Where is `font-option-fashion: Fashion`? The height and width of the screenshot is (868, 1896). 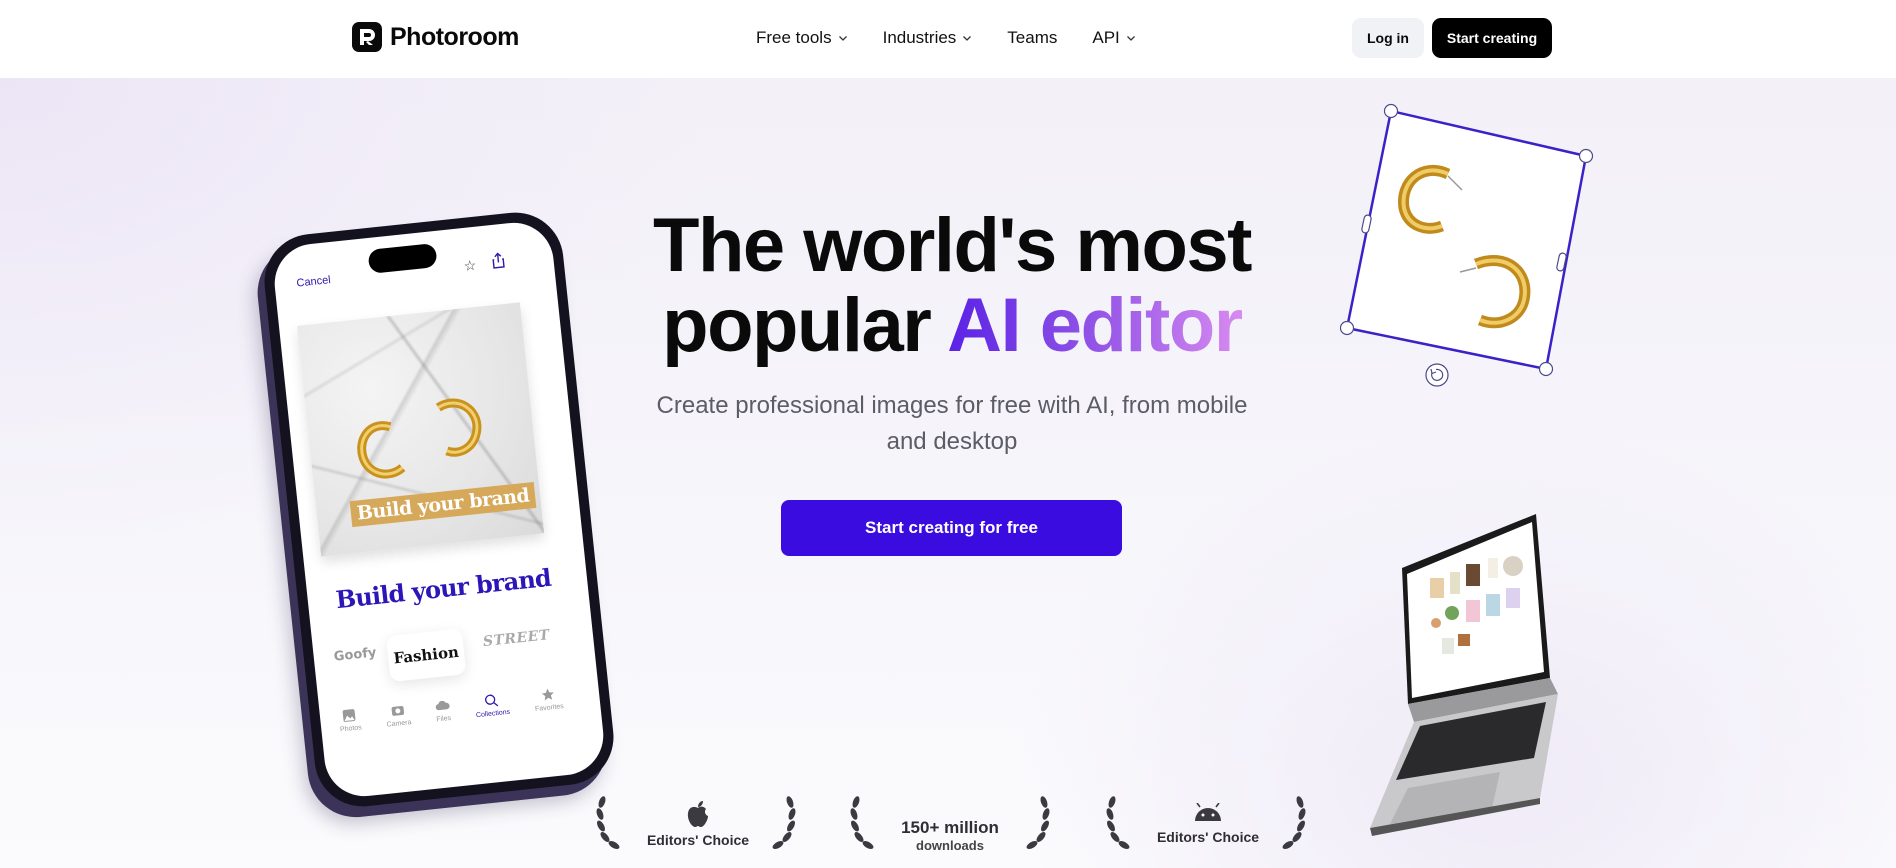
font-option-fashion: Fashion is located at coordinates (426, 655).